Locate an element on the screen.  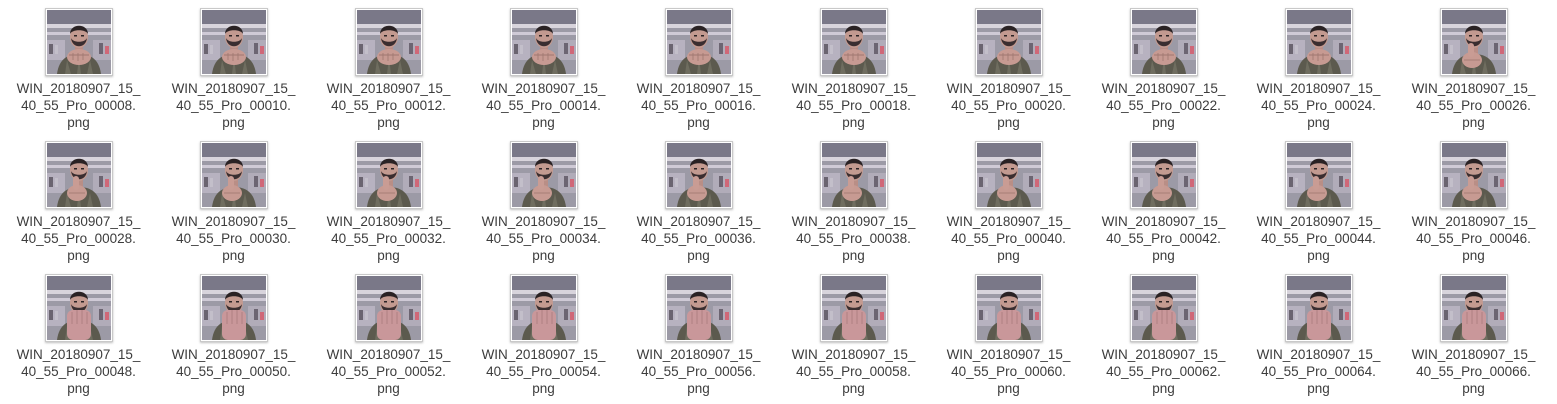
file-item: WIN_20180907_15_ 40_55_Pro_00064. png is located at coordinates (1318, 337).